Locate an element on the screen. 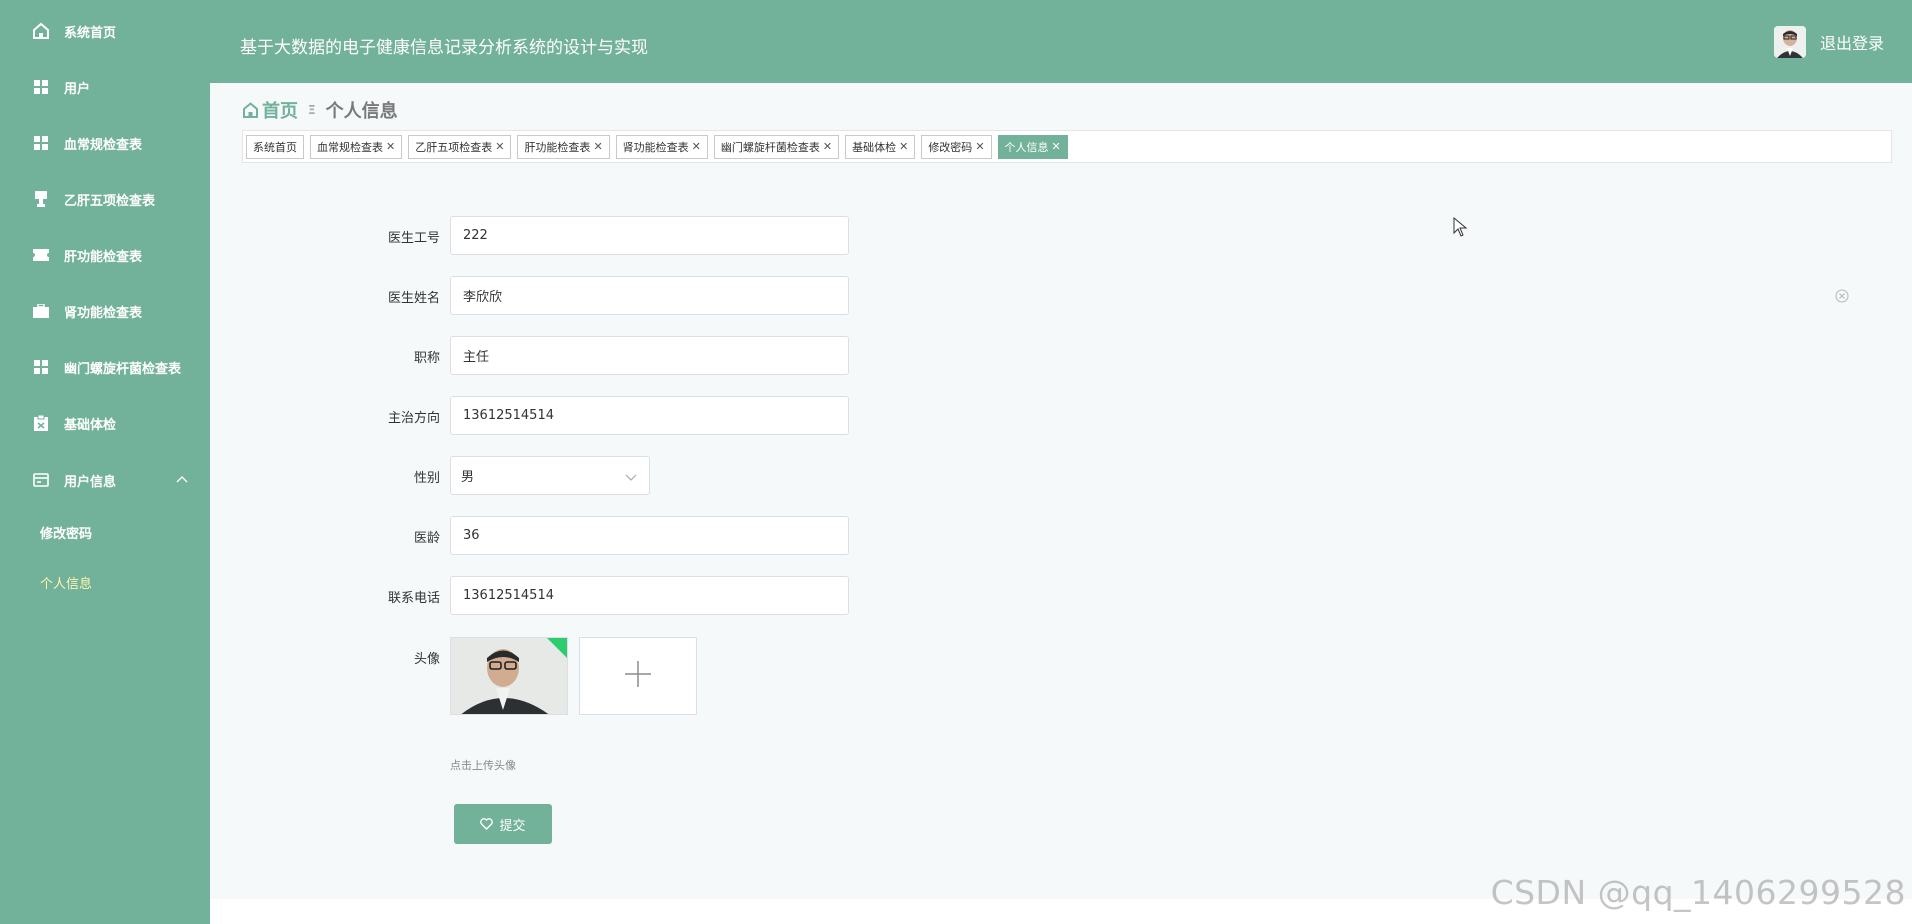 The width and height of the screenshot is (1912, 924). sidebar-item-hepatitis-b: 乙肝五项检查表 is located at coordinates (105, 199).